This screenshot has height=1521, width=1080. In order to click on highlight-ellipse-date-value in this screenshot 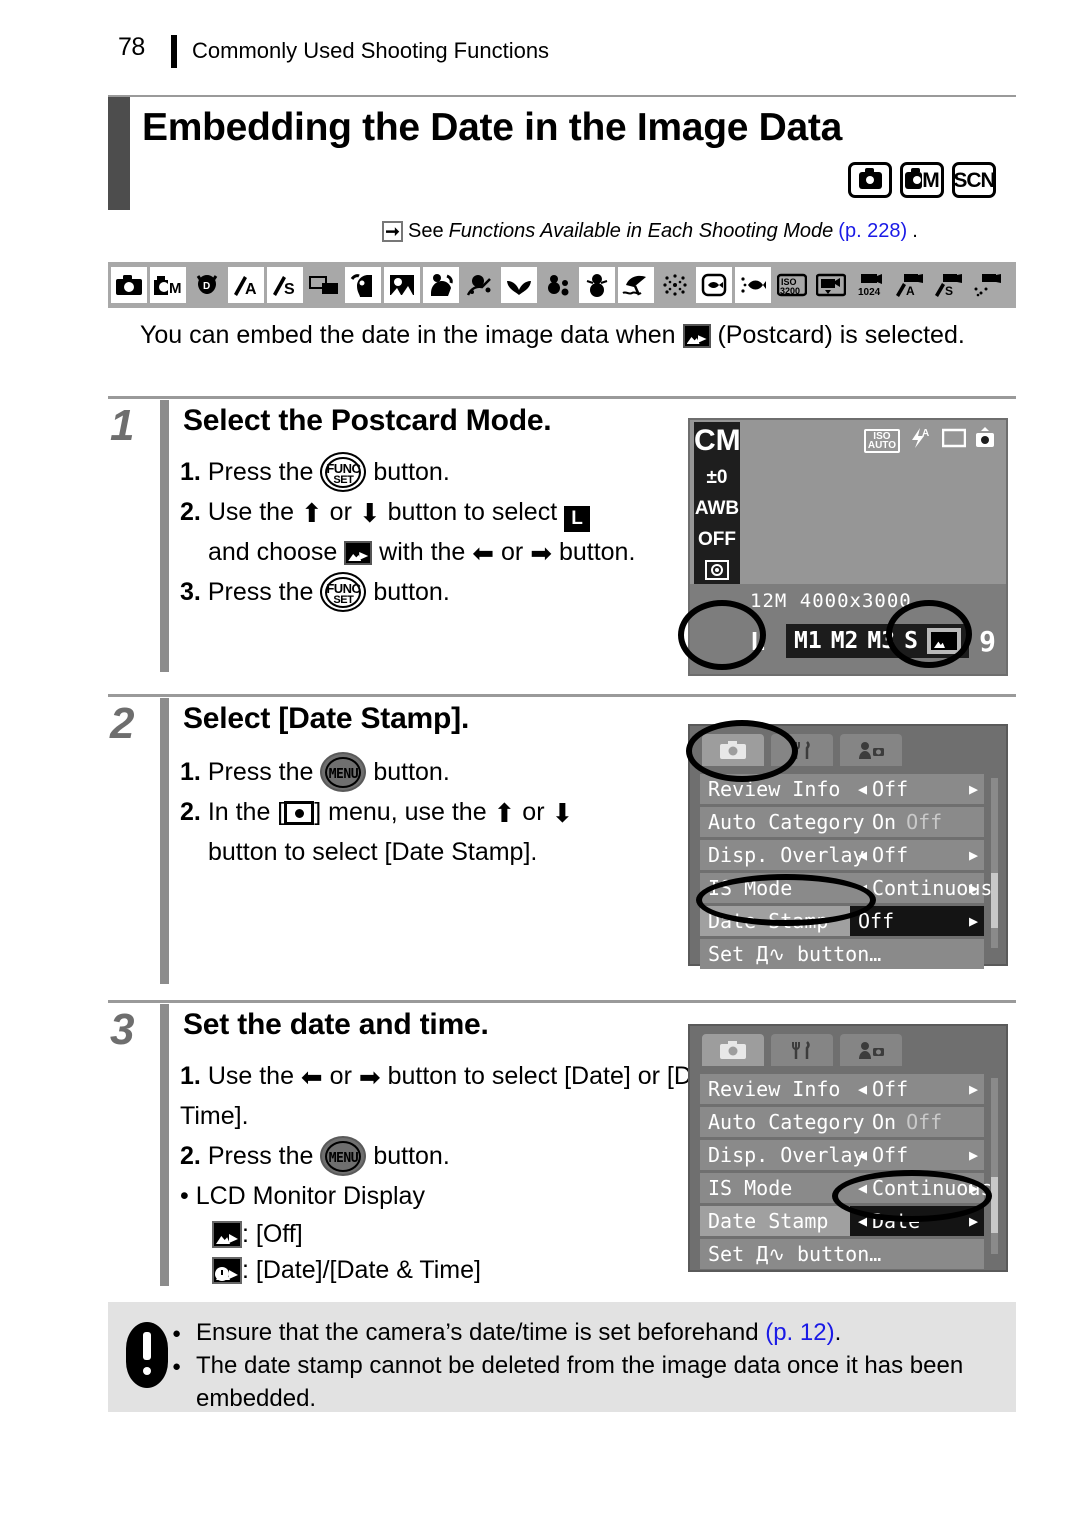, I will do `click(912, 1196)`.